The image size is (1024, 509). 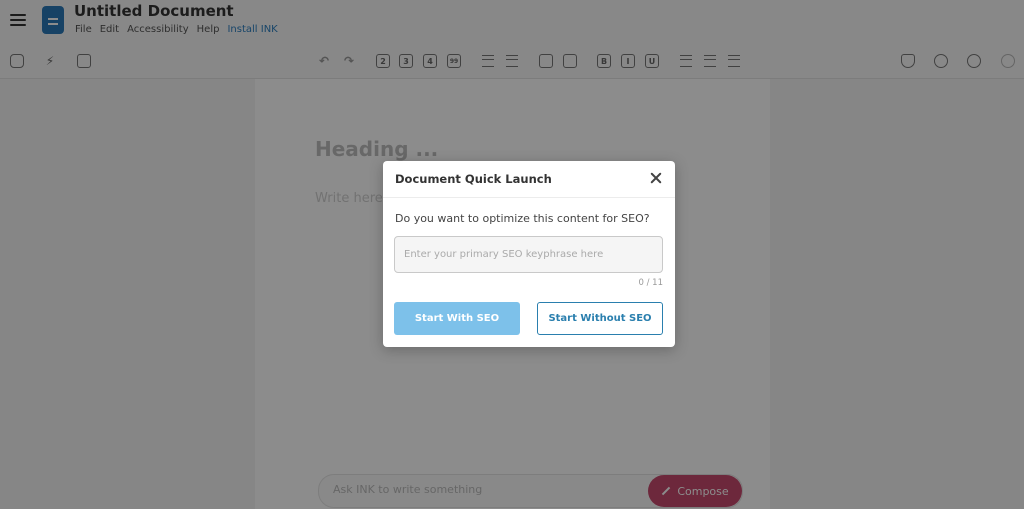 I want to click on dialog-title: Document Quick Launch, so click(x=473, y=179).